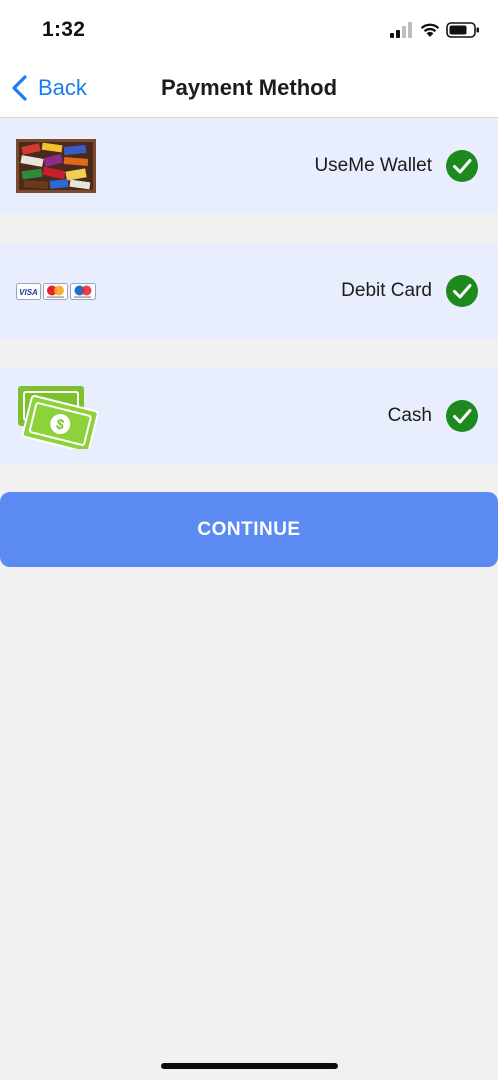 This screenshot has height=1080, width=498. I want to click on payment-method-cash: $ Cash, so click(249, 416).